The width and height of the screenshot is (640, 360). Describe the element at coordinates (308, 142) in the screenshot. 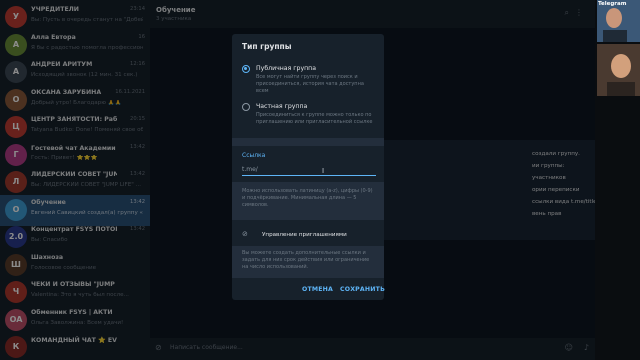

I see `section-divider` at that location.